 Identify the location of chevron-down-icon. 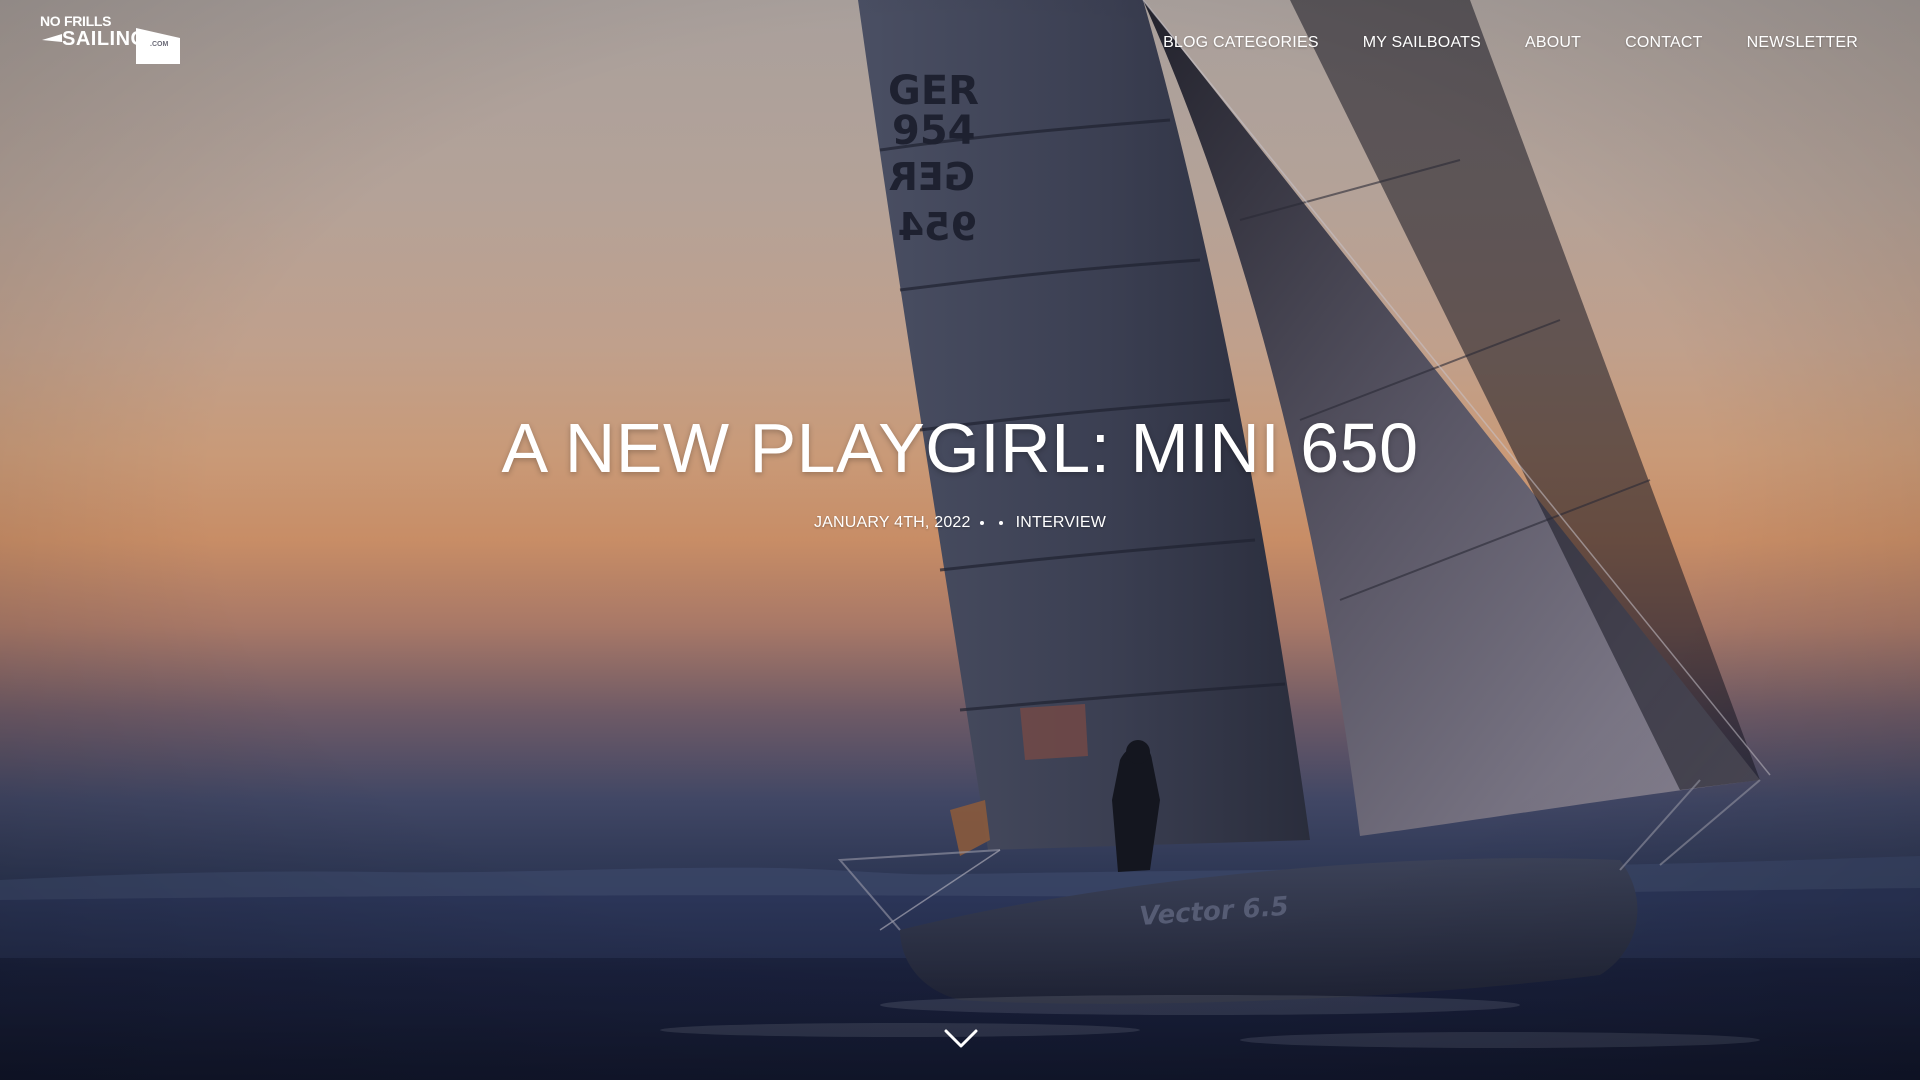
(961, 1038).